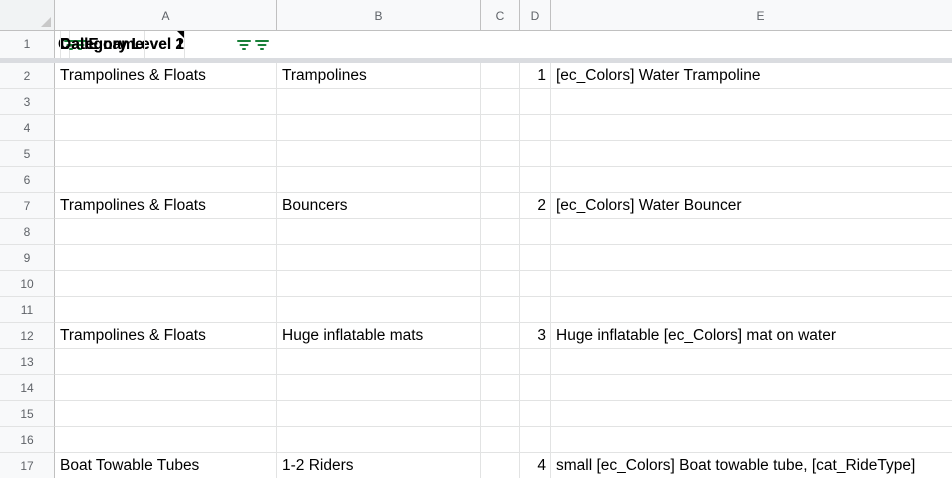  What do you see at coordinates (27, 15) in the screenshot?
I see `select-all-corner` at bounding box center [27, 15].